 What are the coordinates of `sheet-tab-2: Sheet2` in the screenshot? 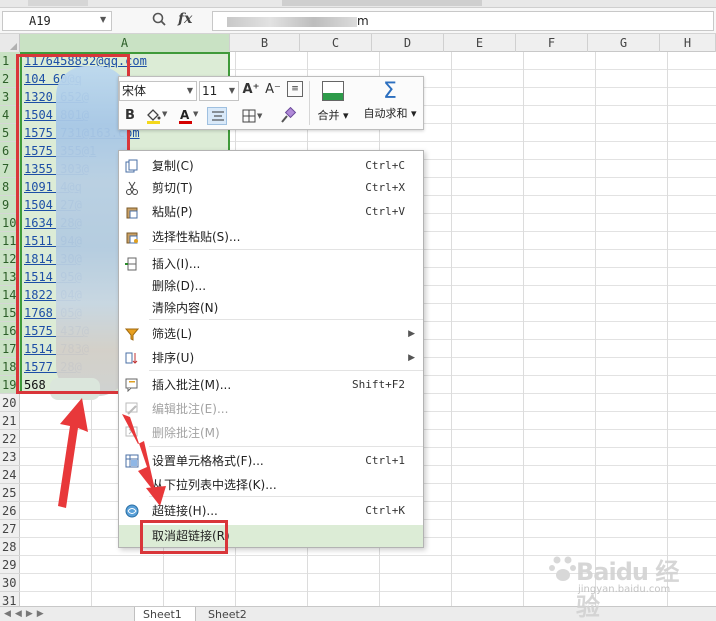 It's located at (231, 614).